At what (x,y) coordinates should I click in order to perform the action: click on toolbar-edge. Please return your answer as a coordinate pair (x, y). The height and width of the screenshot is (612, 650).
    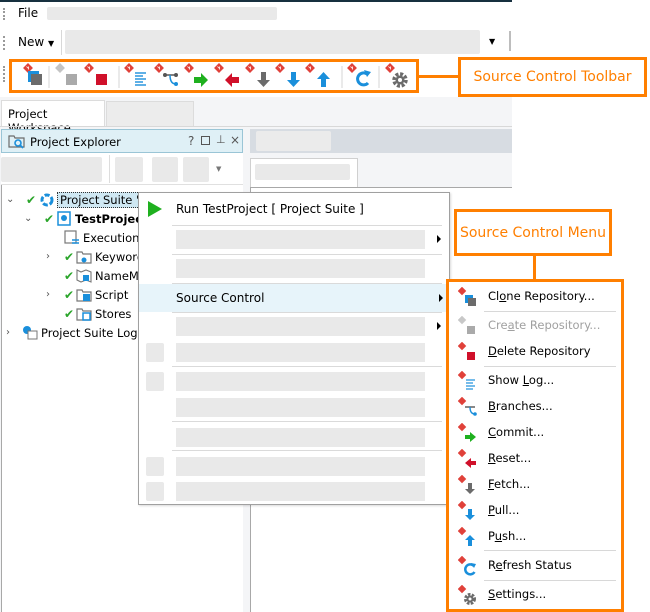
    Looking at the image, I should click on (510, 41).